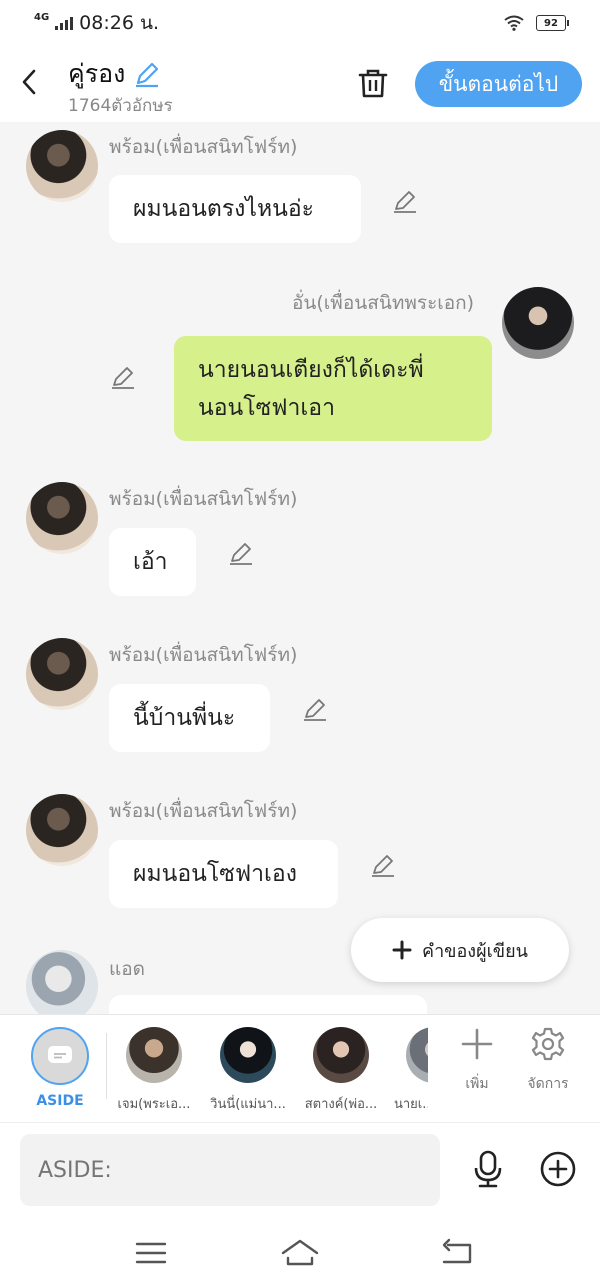 The height and width of the screenshot is (1287, 600). I want to click on delete-button, so click(373, 83).